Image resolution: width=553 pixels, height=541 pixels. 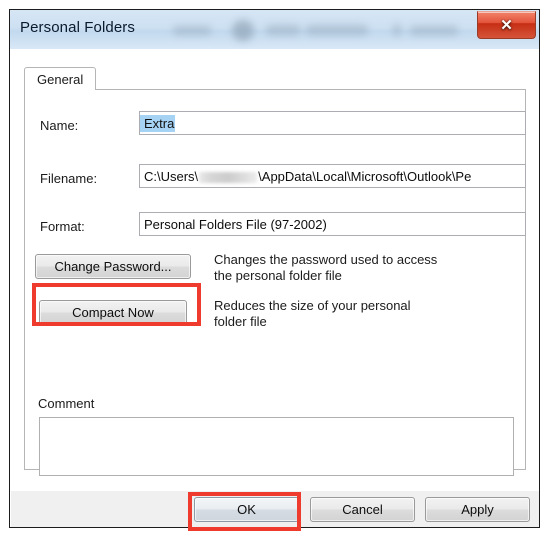 I want to click on tab-strip: General, so click(x=275, y=78).